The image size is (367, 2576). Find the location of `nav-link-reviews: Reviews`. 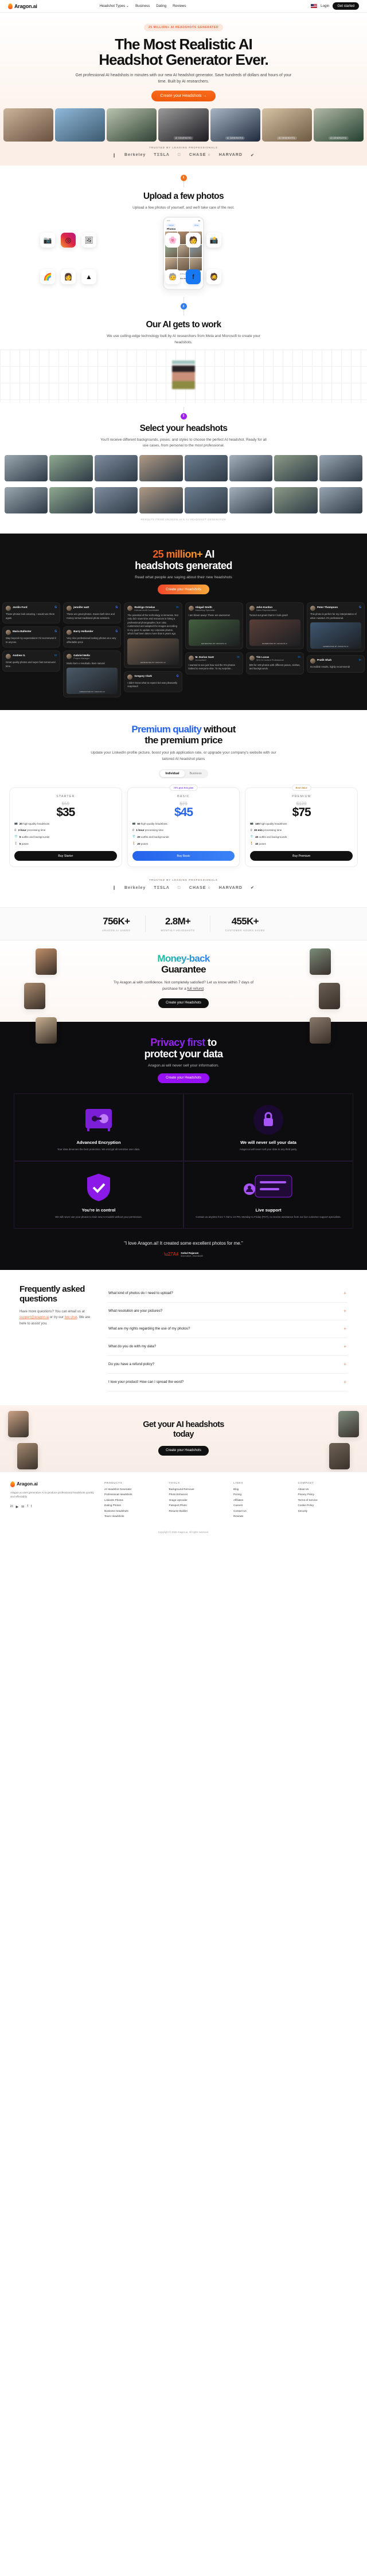

nav-link-reviews: Reviews is located at coordinates (180, 6).